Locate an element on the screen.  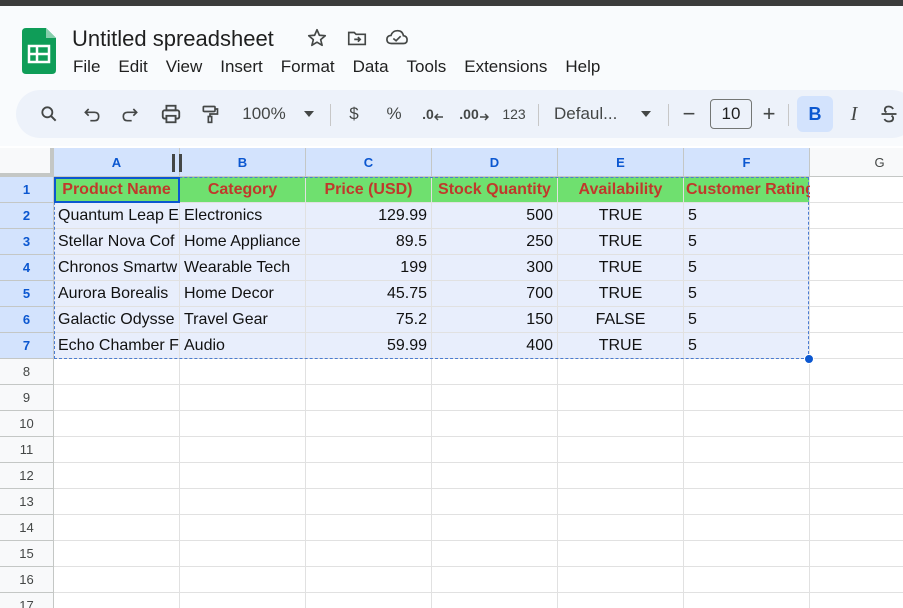
cell-f6: 5 is located at coordinates (747, 320).